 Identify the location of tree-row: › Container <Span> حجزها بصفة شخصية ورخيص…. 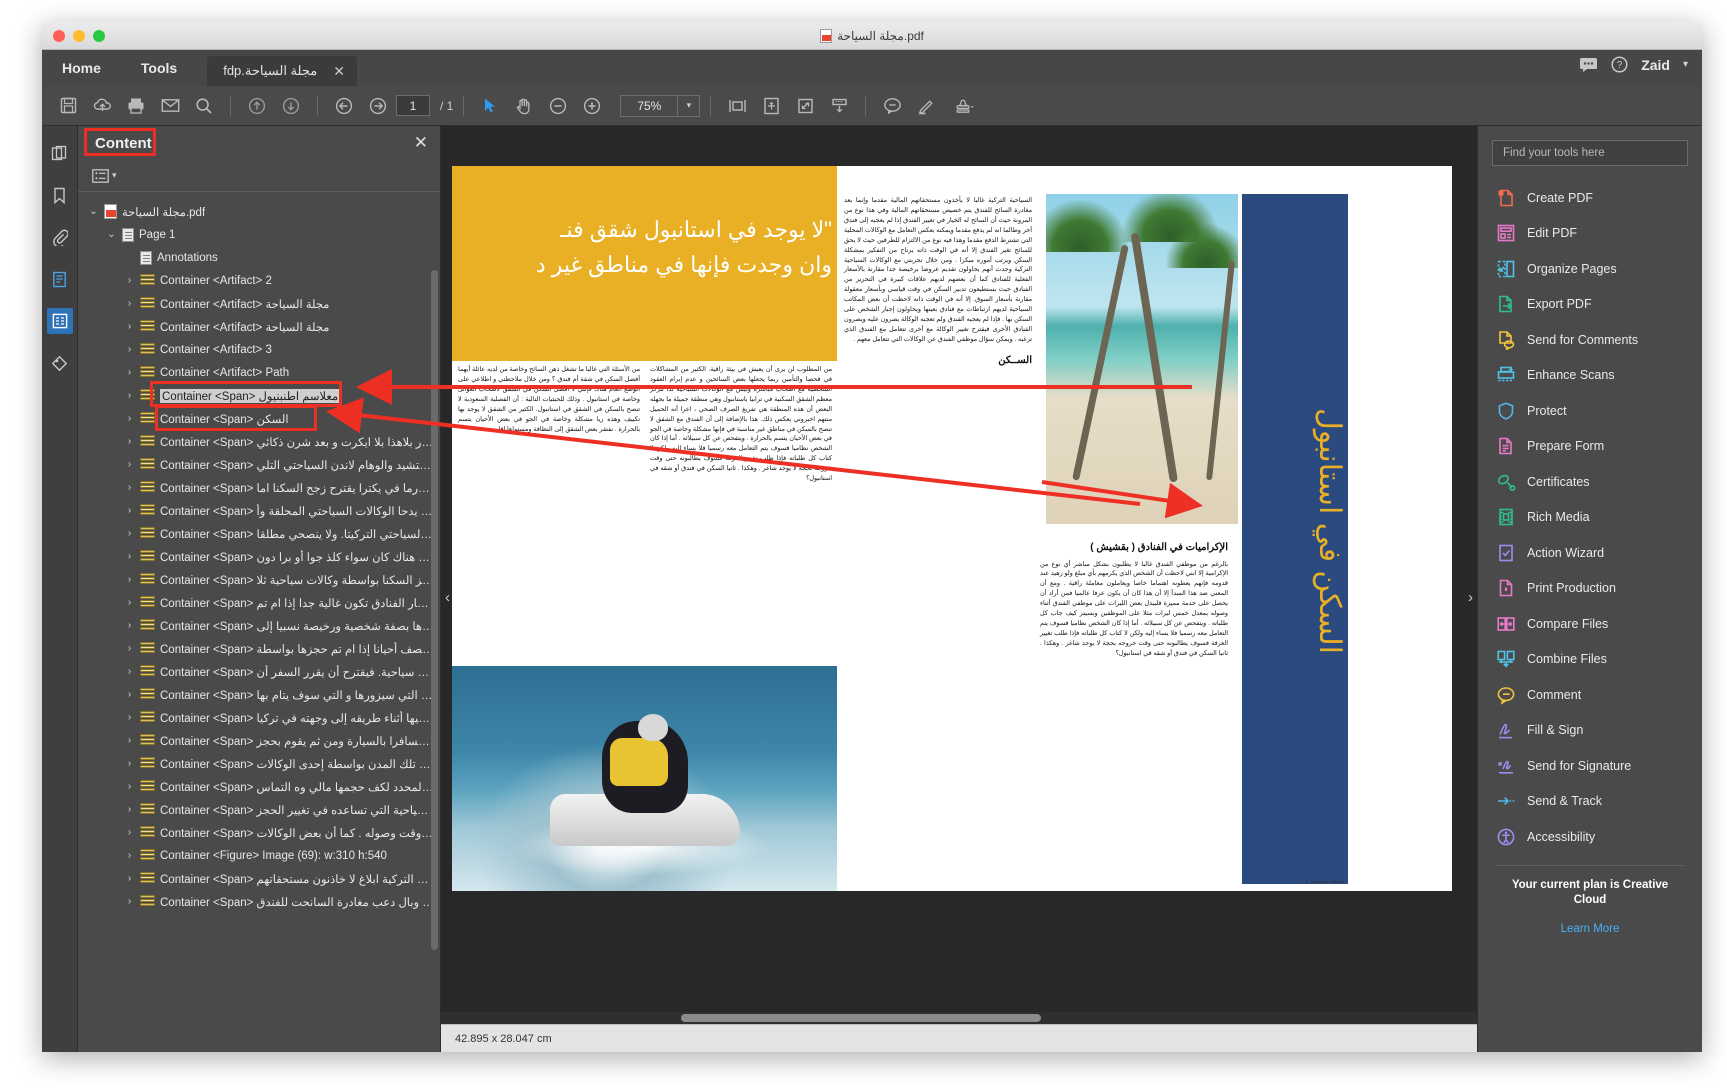
(259, 625).